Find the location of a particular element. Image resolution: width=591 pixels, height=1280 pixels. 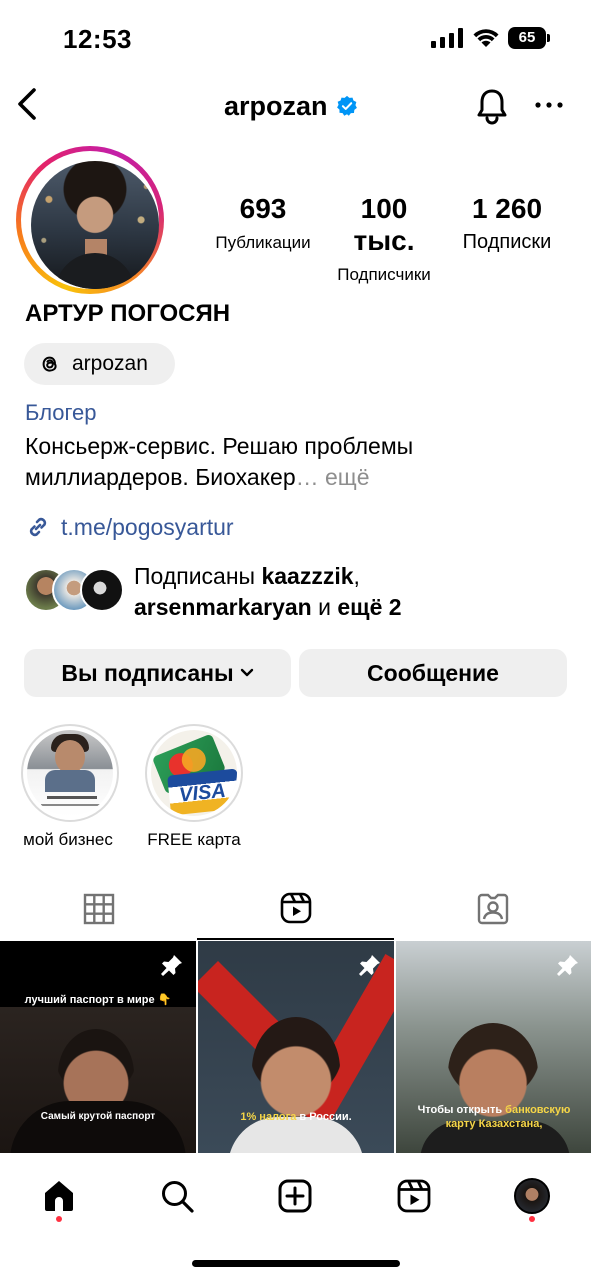

bell-icon is located at coordinates (492, 106).